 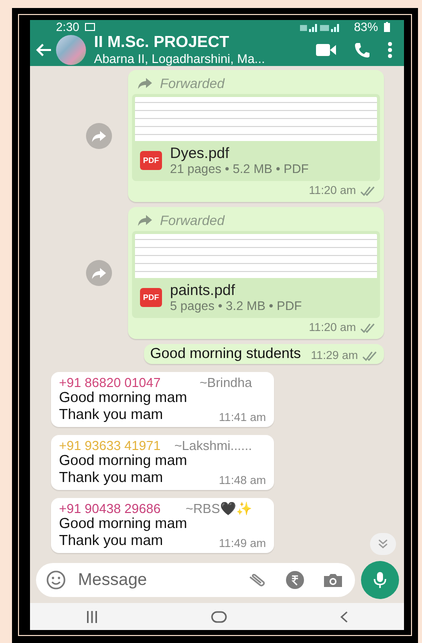 I want to click on voice-record-button, so click(x=380, y=580).